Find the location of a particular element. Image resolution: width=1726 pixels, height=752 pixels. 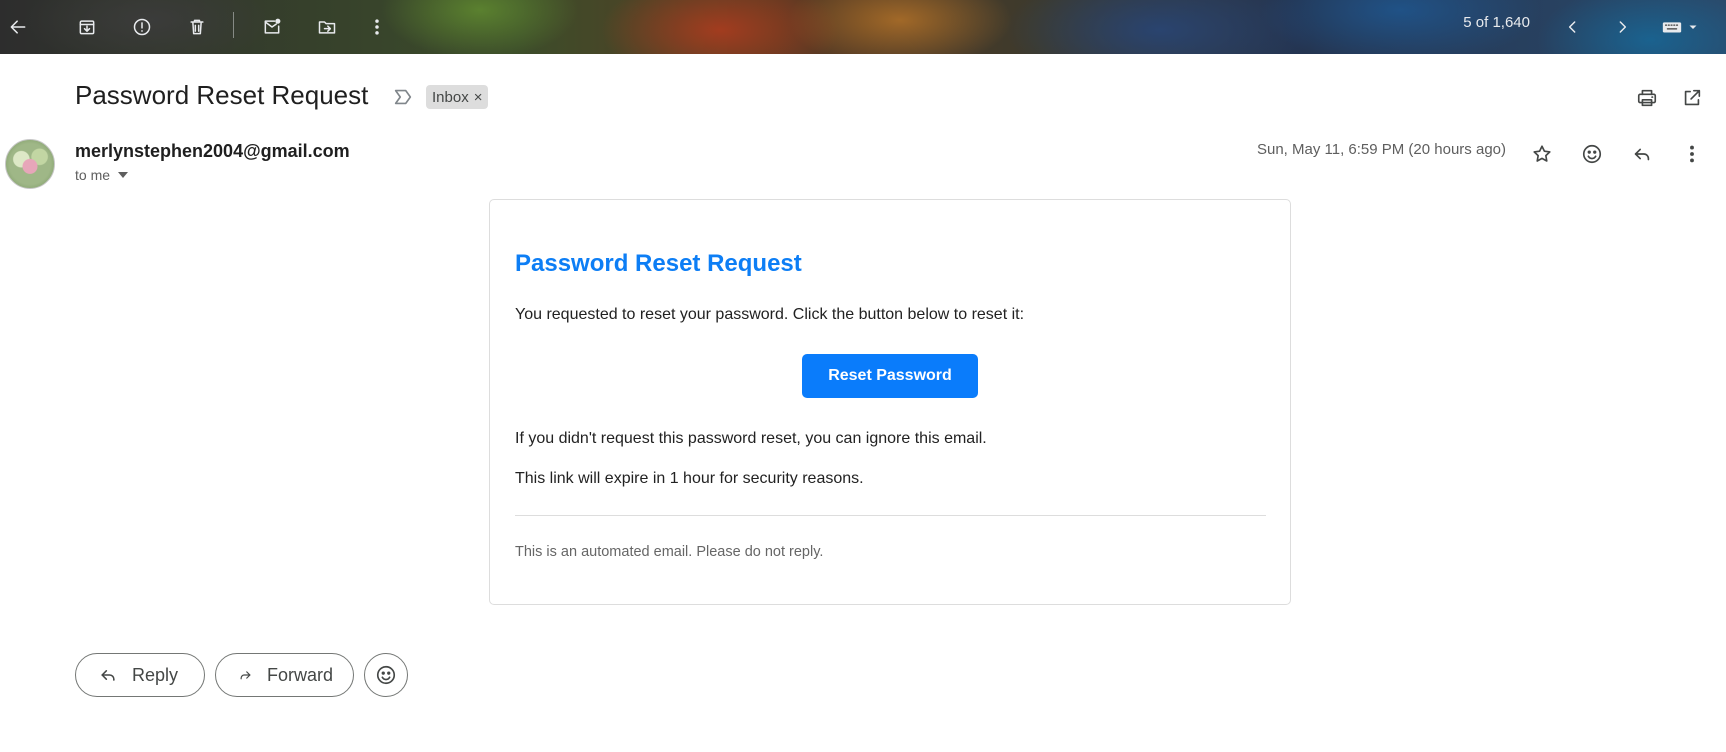

reply-button: Reply is located at coordinates (140, 675).